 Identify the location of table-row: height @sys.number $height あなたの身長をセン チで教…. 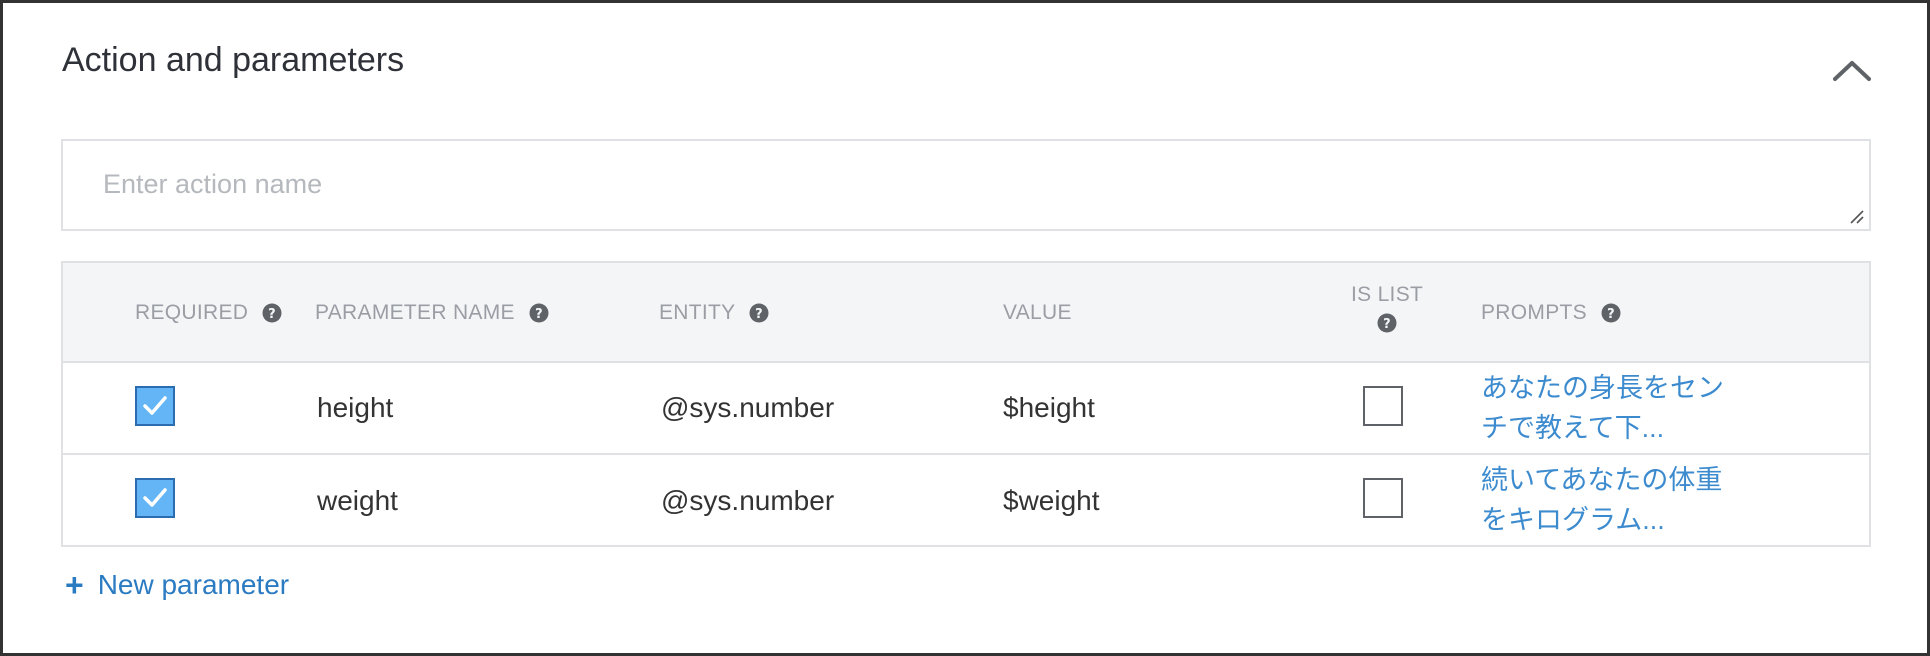
(966, 409).